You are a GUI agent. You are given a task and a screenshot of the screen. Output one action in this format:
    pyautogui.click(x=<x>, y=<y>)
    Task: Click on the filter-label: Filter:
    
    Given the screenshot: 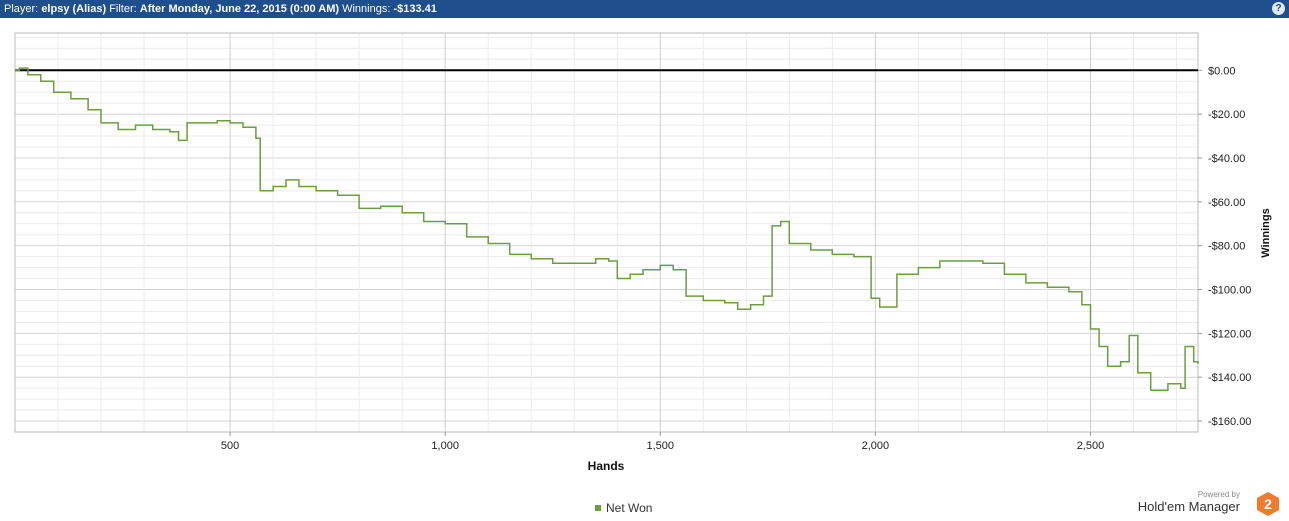 What is the action you would take?
    pyautogui.click(x=123, y=9)
    